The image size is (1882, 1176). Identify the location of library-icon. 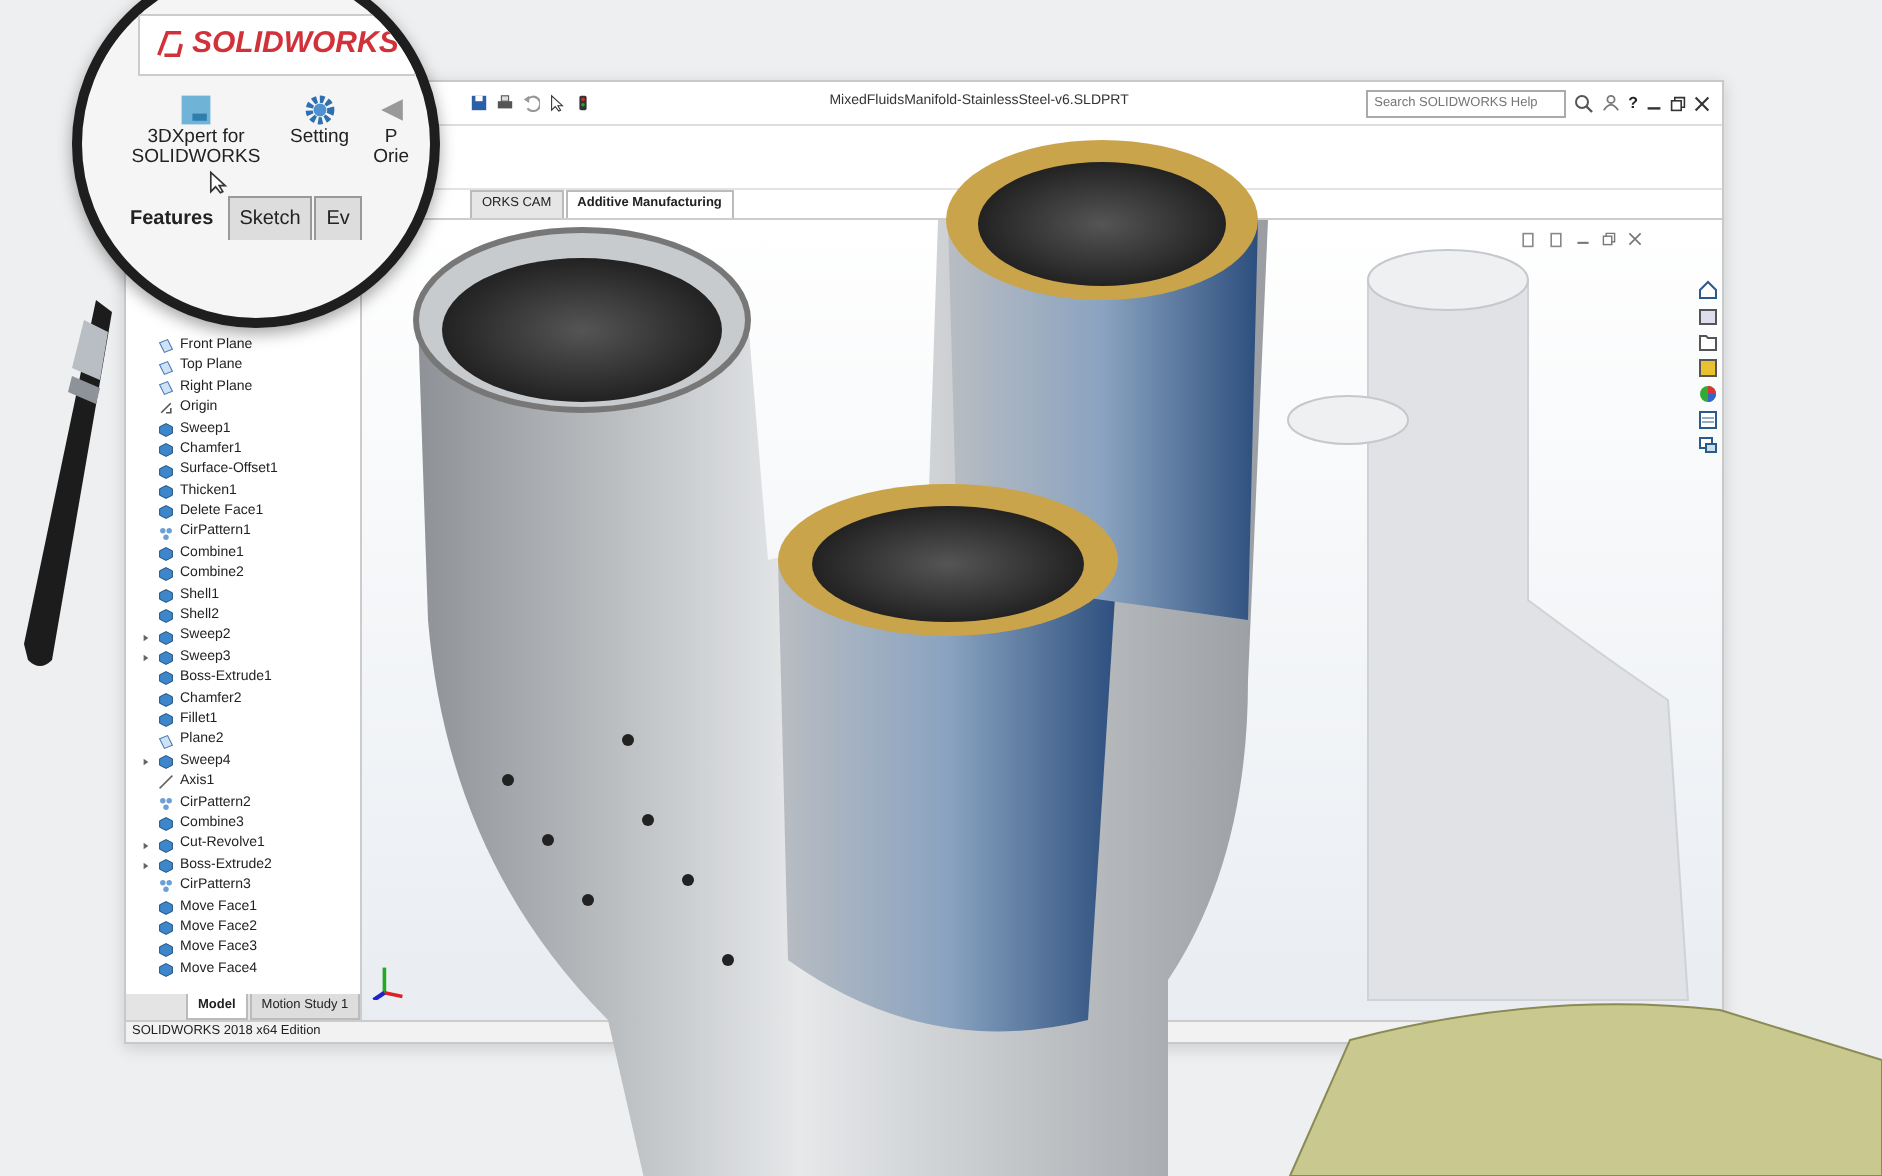
(1708, 316).